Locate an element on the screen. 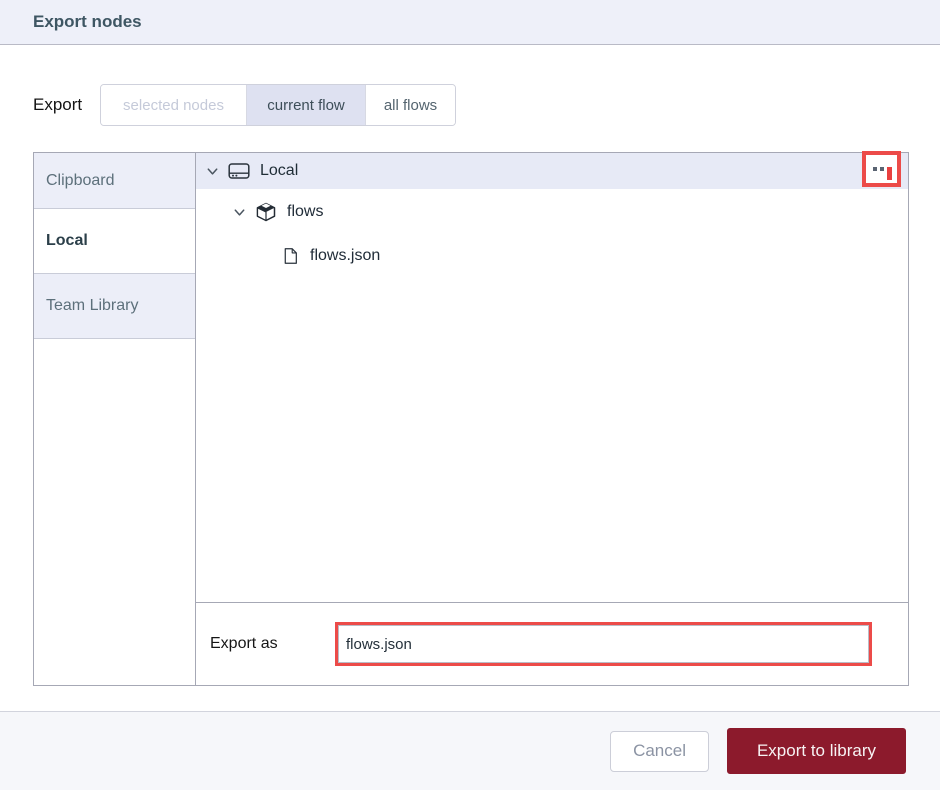  tree-row-flows: flows is located at coordinates (552, 212).